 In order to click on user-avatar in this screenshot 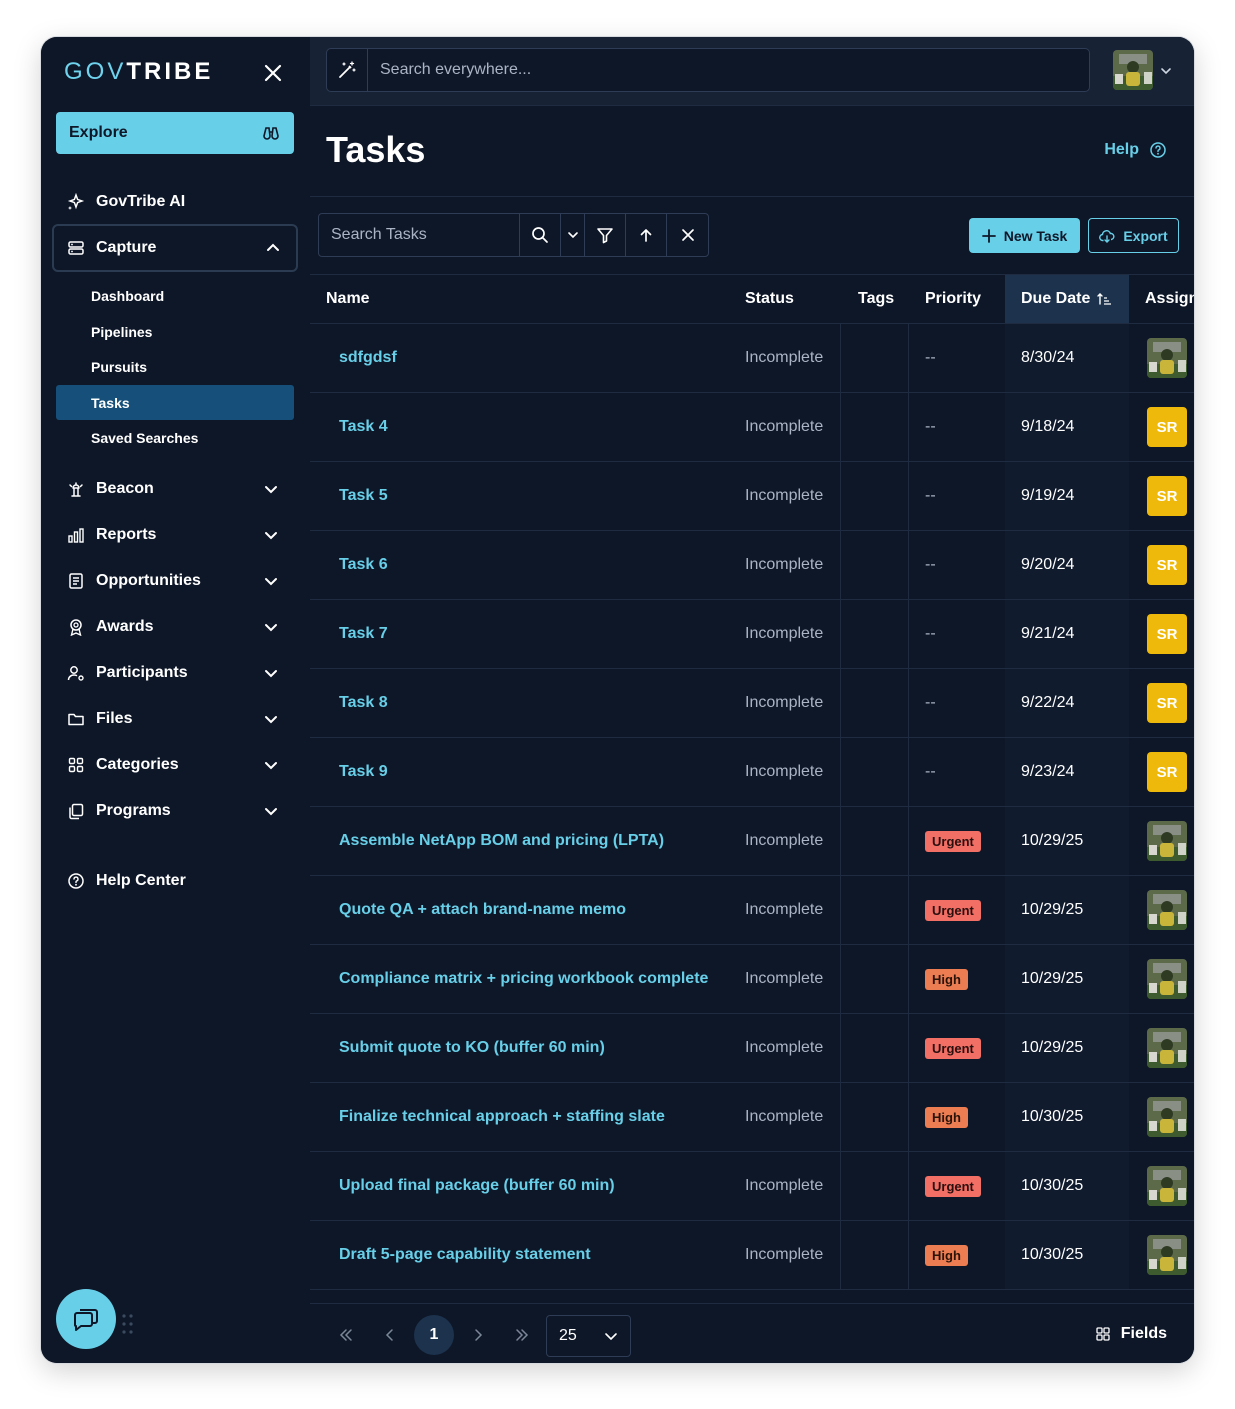, I will do `click(1133, 70)`.